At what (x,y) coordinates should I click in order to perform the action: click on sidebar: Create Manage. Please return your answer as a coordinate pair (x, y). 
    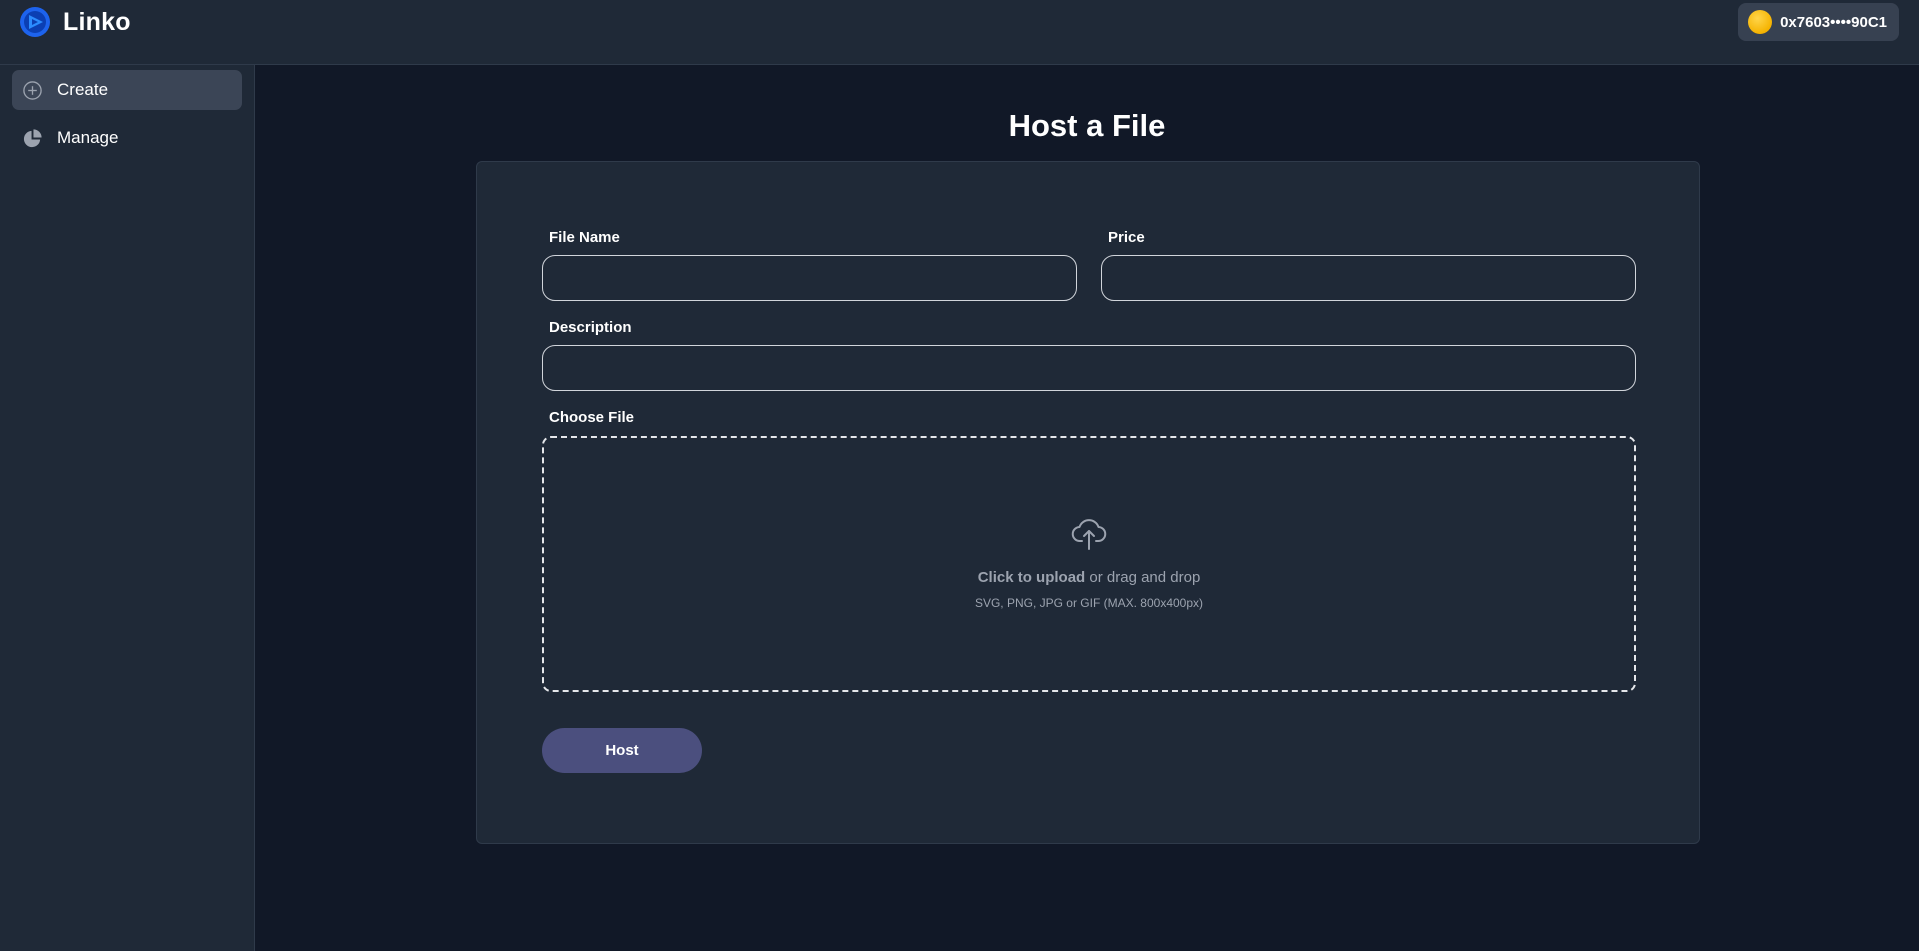
    Looking at the image, I should click on (127, 508).